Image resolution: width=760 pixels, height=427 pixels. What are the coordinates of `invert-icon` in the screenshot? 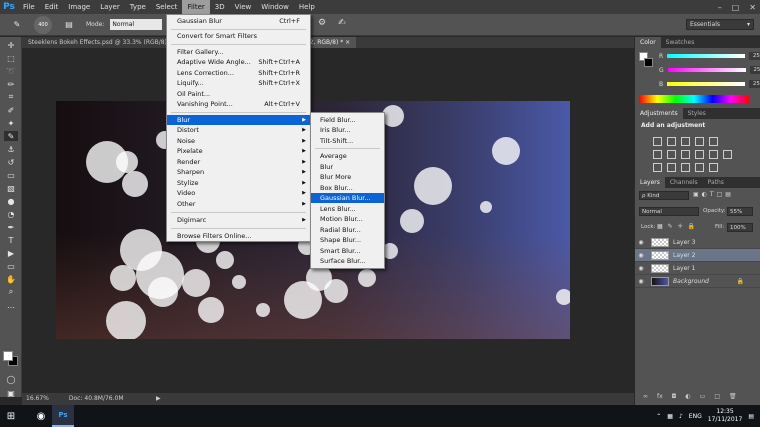 It's located at (657, 167).